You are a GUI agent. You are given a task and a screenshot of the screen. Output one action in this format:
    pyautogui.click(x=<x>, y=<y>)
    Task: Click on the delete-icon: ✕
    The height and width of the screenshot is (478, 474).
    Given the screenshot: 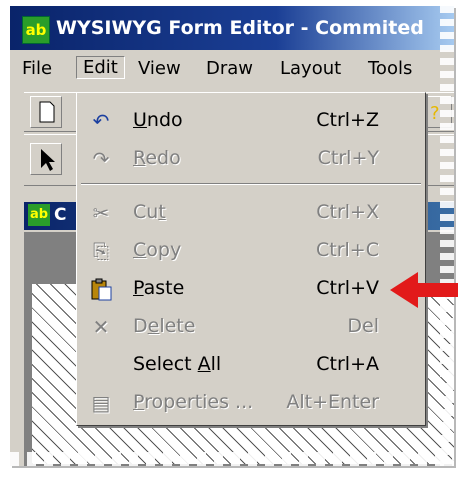 What is the action you would take?
    pyautogui.click(x=101, y=327)
    